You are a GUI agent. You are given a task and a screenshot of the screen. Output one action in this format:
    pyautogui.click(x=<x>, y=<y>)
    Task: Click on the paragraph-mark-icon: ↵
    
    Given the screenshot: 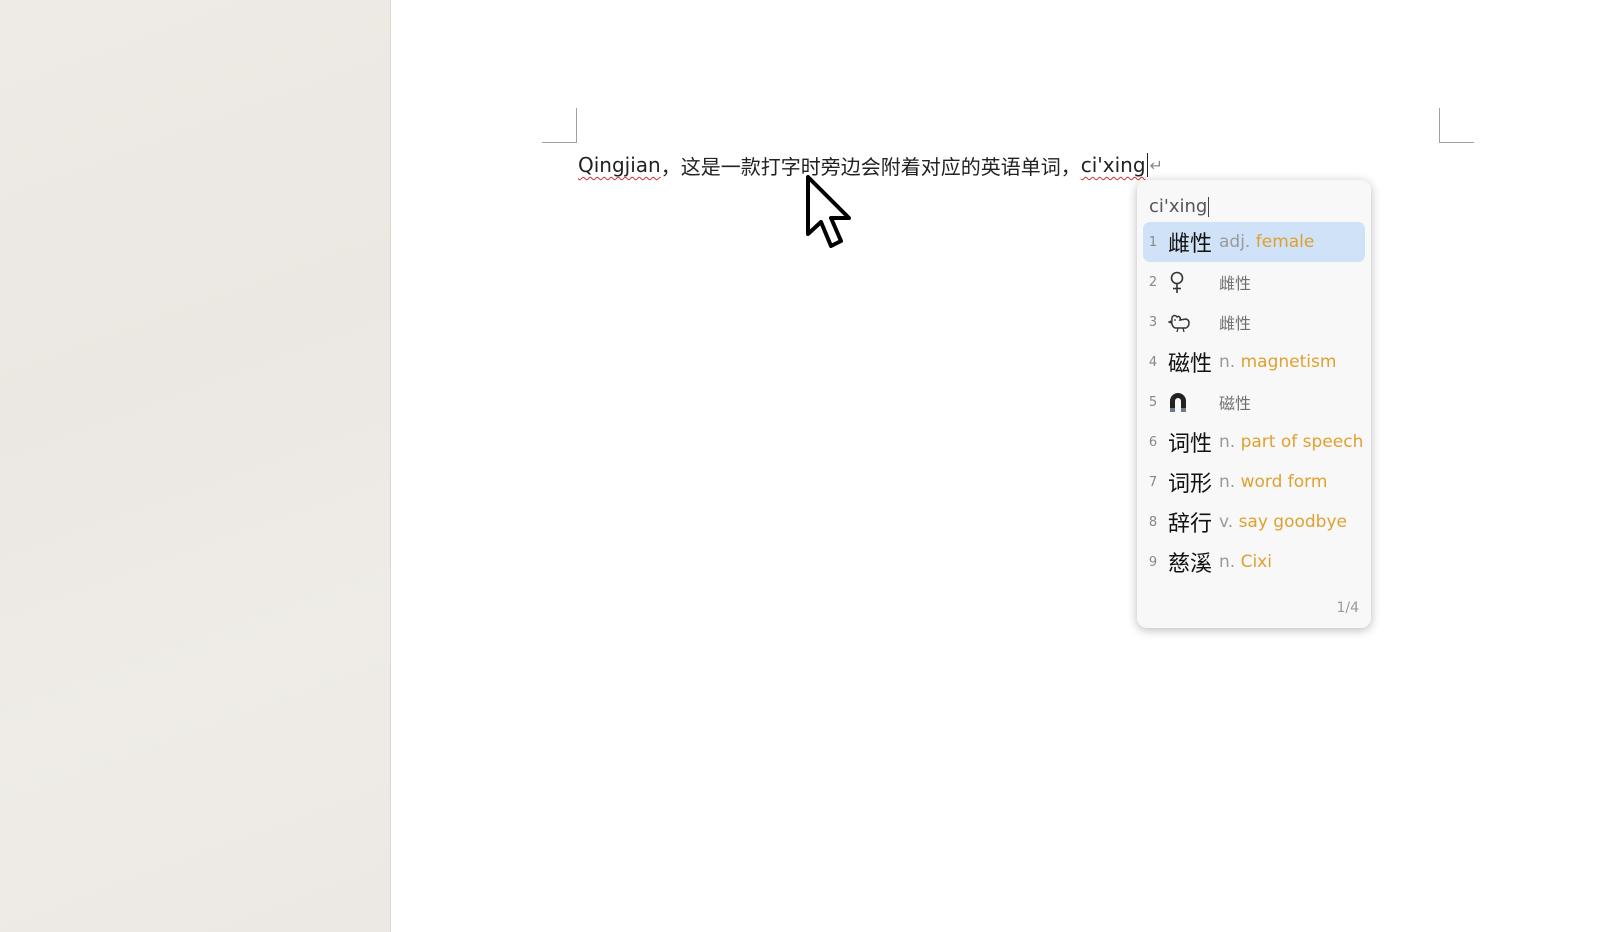 What is the action you would take?
    pyautogui.click(x=1156, y=165)
    